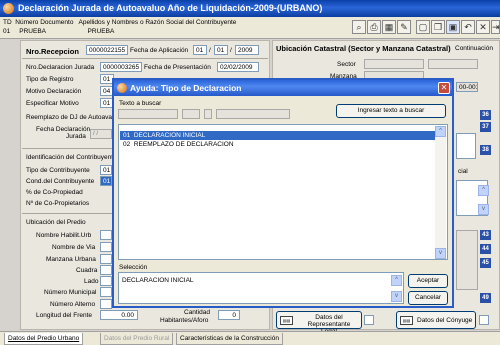 The height and width of the screenshot is (345, 500). Describe the element at coordinates (54, 192) in the screenshot. I see `copropiedad-label: % de Co-Propiedad` at that location.